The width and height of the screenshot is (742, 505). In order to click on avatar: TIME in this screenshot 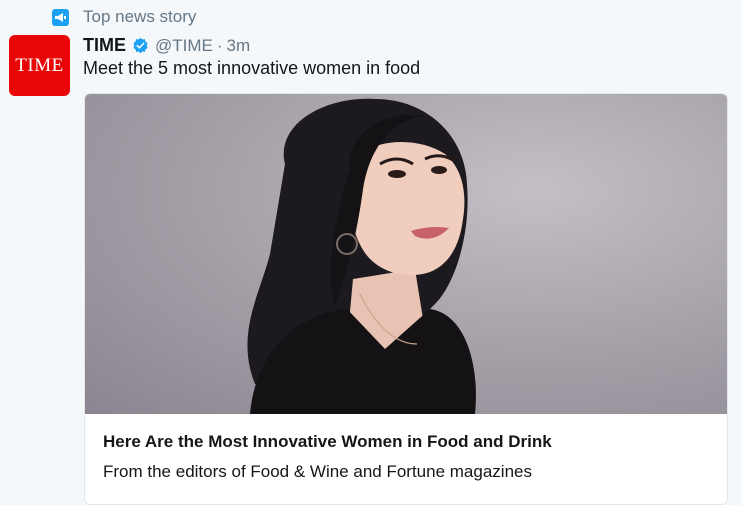, I will do `click(39, 65)`.